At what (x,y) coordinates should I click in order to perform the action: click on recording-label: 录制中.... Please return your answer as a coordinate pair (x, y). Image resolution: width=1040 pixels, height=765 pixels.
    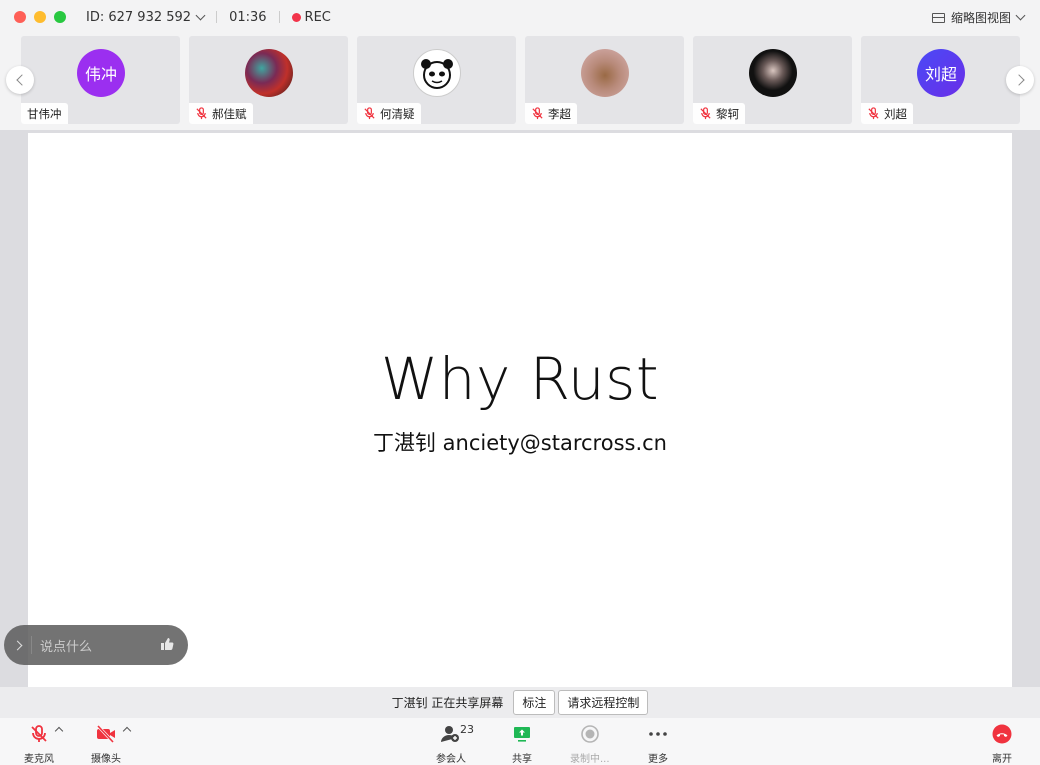
    Looking at the image, I should click on (590, 759).